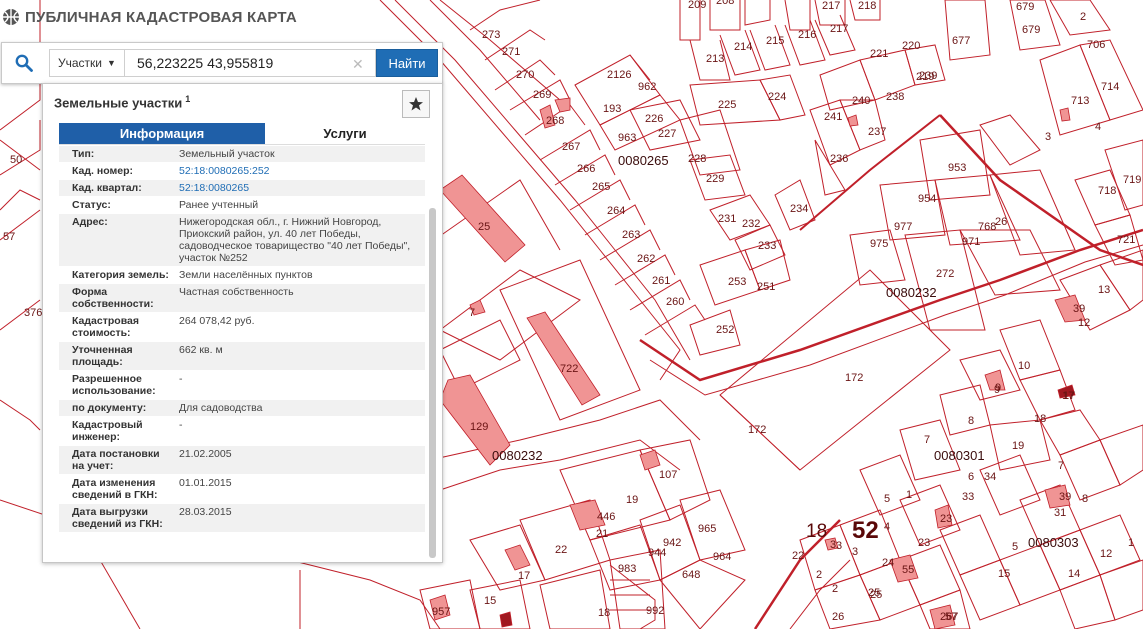  I want to click on parcel-number-label: 253, so click(737, 282).